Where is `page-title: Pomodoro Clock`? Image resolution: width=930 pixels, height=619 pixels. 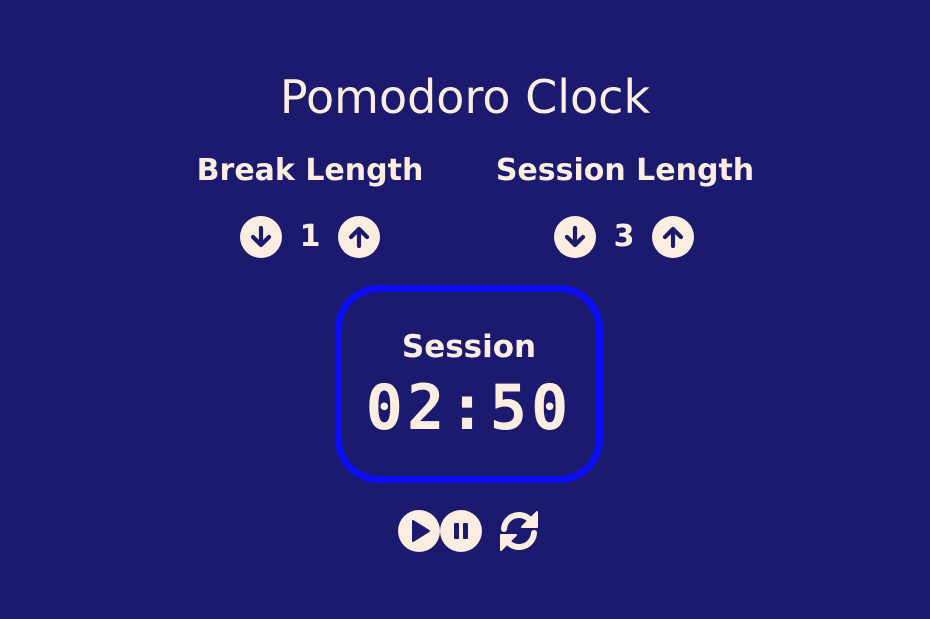 page-title: Pomodoro Clock is located at coordinates (465, 97).